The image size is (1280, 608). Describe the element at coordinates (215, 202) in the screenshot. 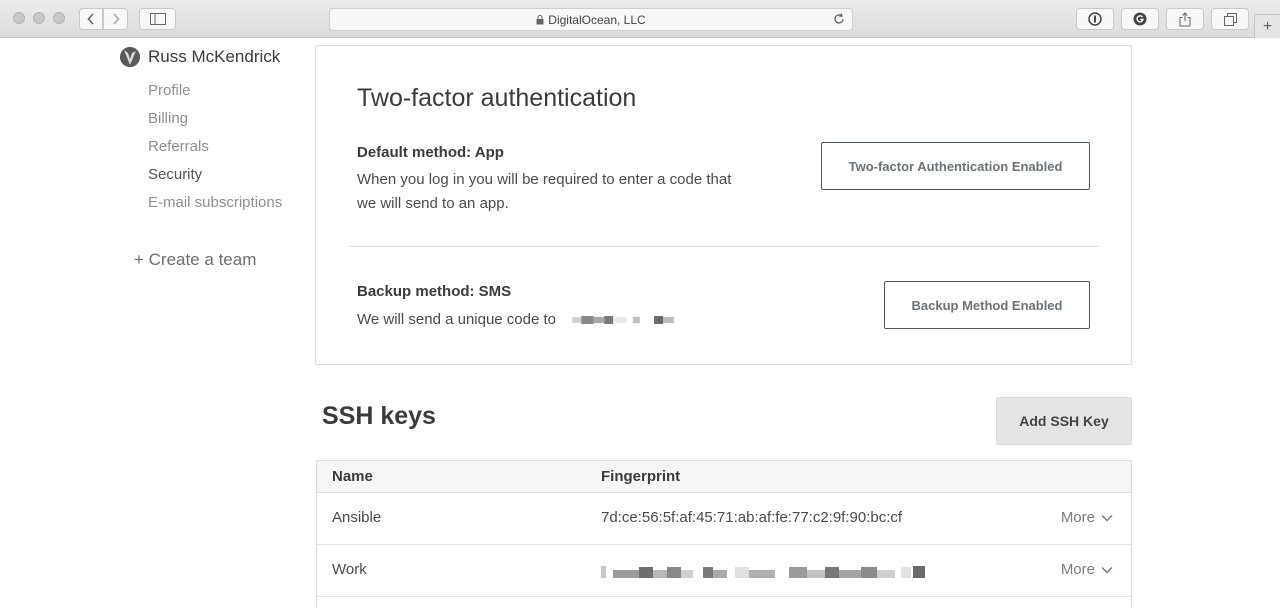

I see `sidebar-item-email-subscriptions: E-mail subscriptions` at that location.